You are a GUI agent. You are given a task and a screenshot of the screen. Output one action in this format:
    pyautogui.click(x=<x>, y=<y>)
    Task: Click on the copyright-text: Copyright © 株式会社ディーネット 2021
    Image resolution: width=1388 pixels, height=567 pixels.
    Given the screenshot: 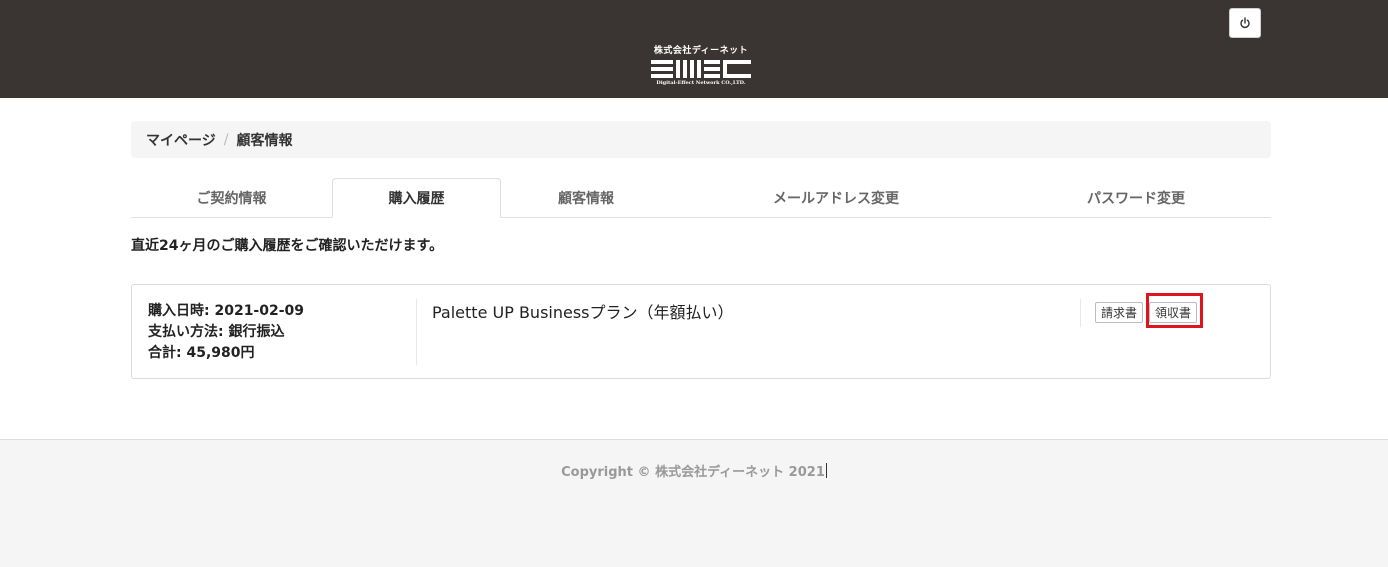 What is the action you would take?
    pyautogui.click(x=693, y=472)
    